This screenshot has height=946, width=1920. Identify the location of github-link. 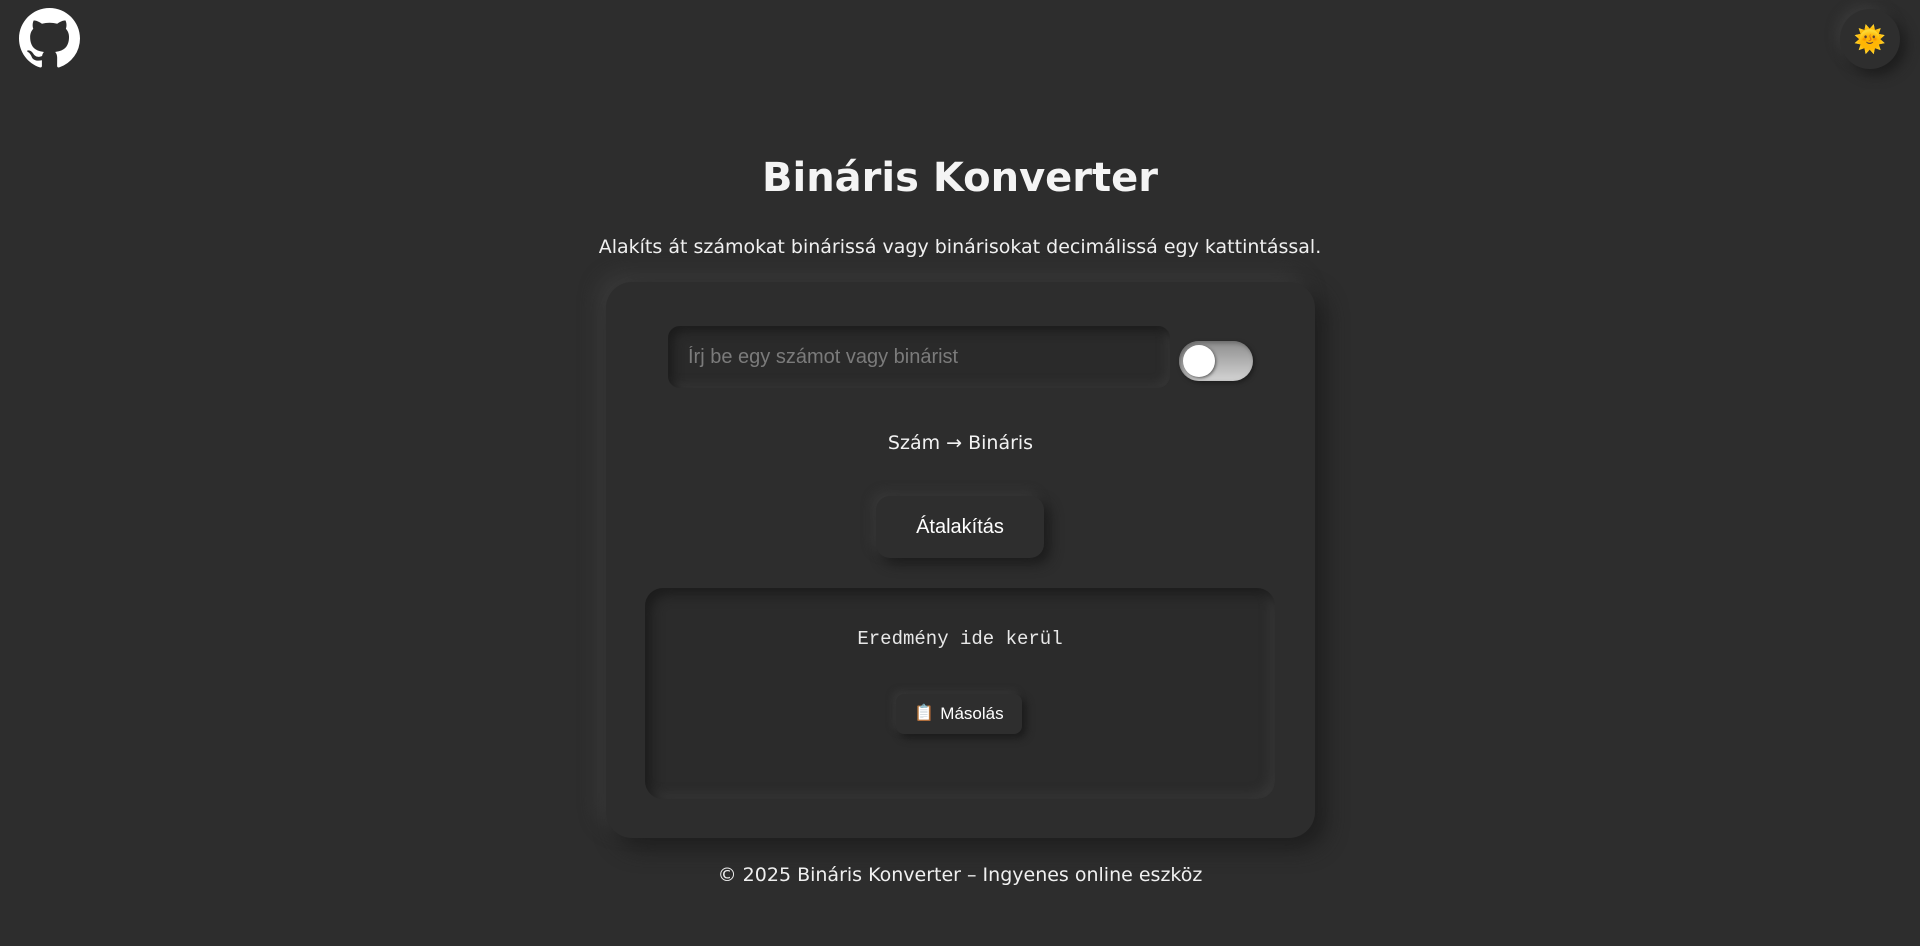
(49, 38).